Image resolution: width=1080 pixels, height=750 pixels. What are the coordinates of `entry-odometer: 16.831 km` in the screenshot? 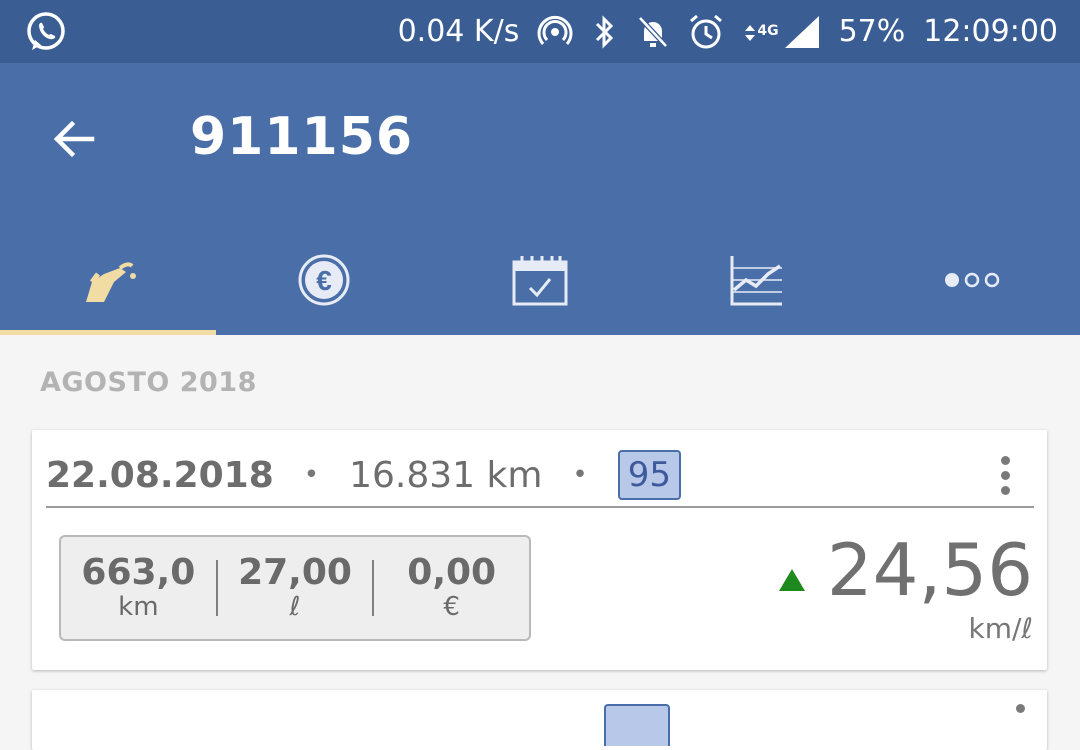 It's located at (446, 475).